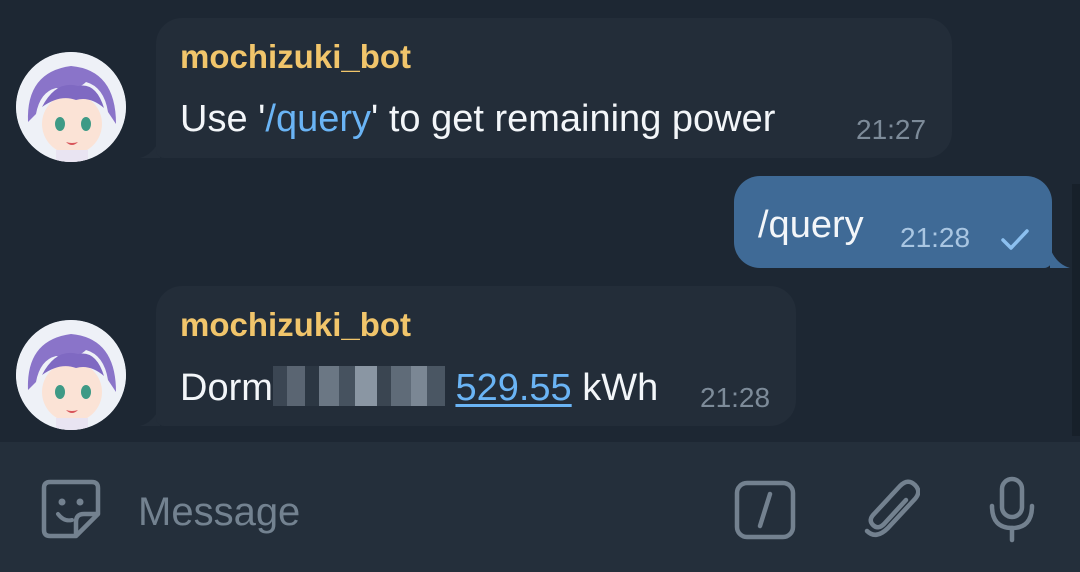 The height and width of the screenshot is (572, 1080). Describe the element at coordinates (891, 510) in the screenshot. I see `attach-icon` at that location.